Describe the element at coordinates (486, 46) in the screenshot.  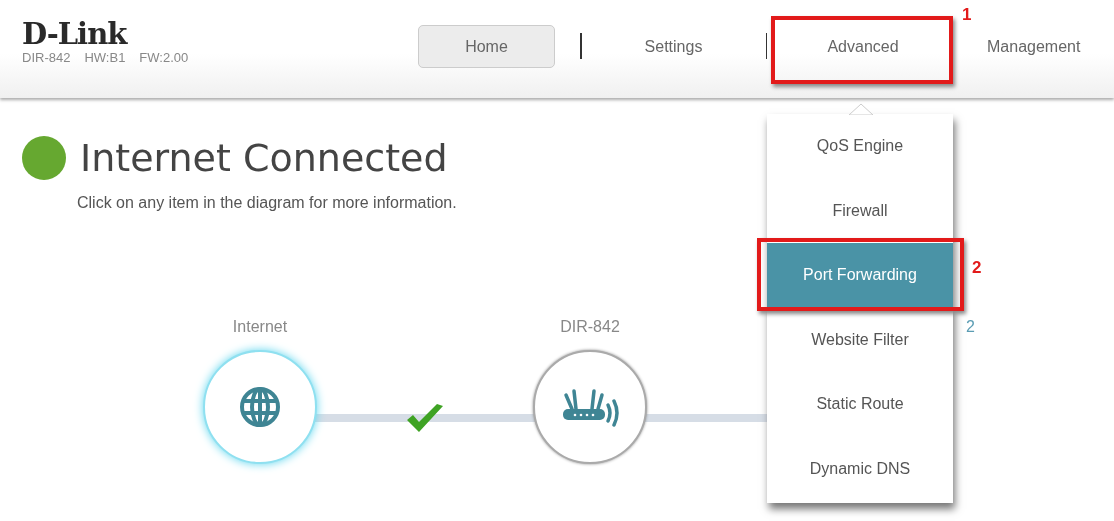
I see `nav-tab: Home` at that location.